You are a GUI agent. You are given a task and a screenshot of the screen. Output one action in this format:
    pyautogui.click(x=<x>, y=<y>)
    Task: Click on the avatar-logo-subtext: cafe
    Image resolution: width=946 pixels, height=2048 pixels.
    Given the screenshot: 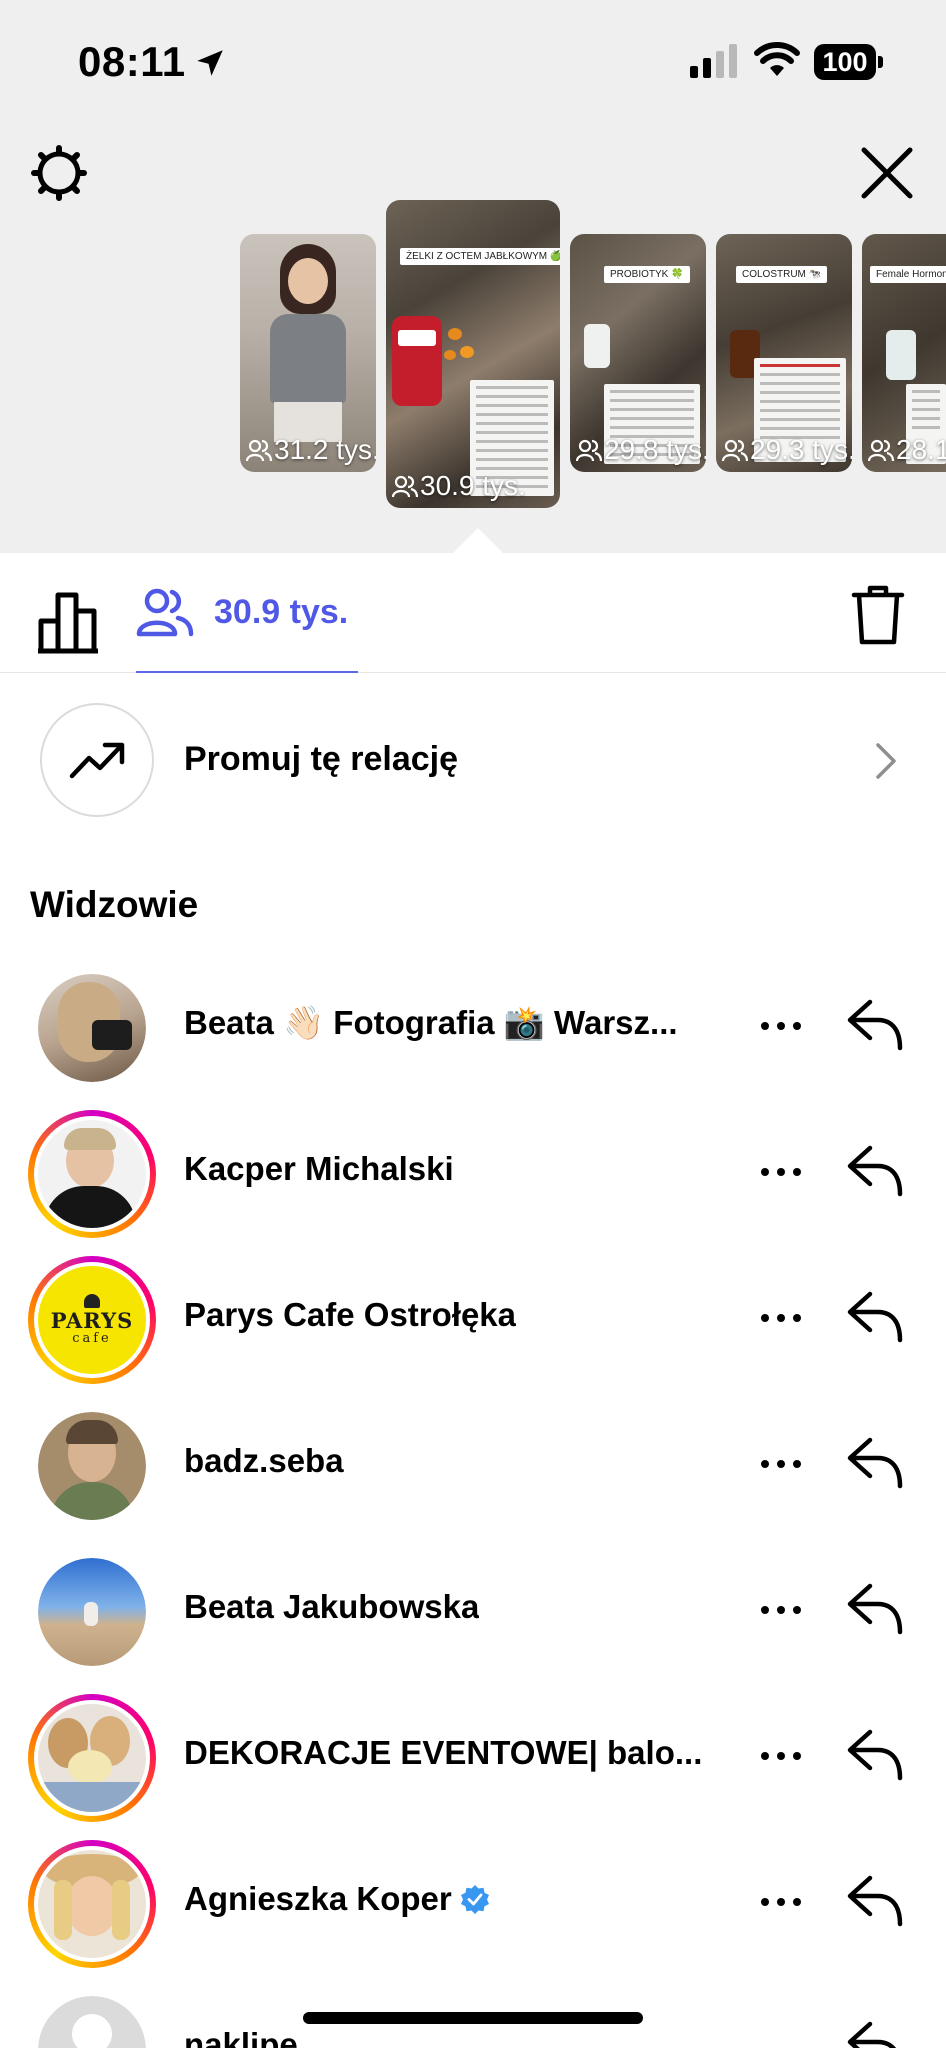 What is the action you would take?
    pyautogui.click(x=92, y=1338)
    